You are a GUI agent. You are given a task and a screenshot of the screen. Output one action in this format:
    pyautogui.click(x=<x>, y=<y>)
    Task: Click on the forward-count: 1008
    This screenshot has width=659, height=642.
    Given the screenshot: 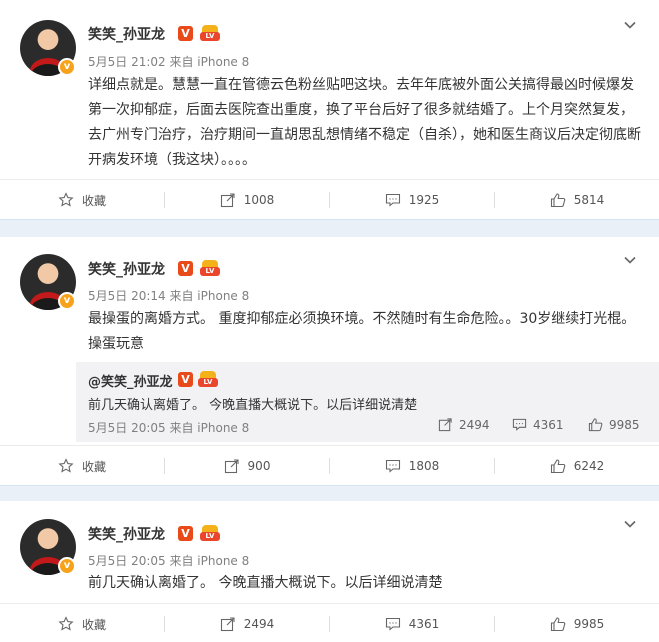 What is the action you would take?
    pyautogui.click(x=259, y=200)
    